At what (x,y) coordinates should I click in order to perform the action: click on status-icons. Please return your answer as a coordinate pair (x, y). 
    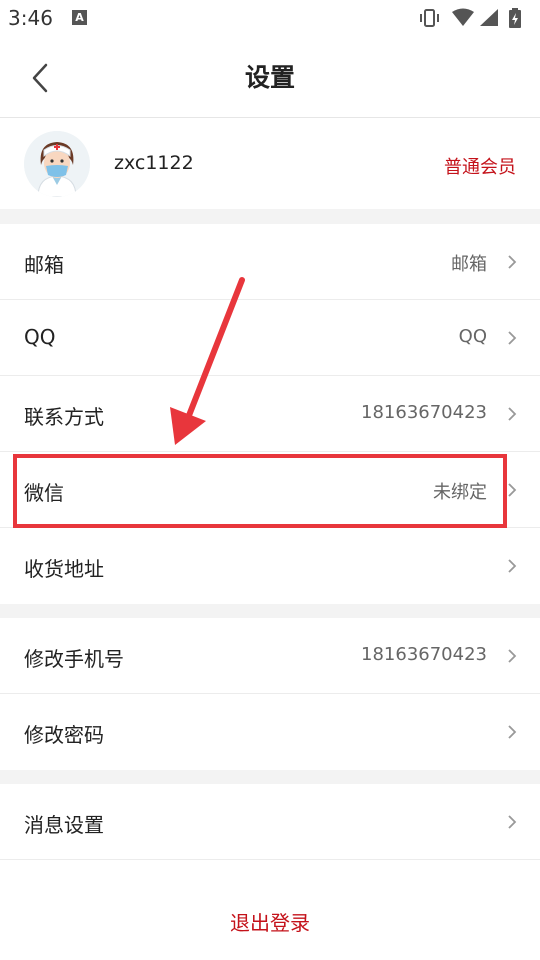
    Looking at the image, I should click on (470, 18).